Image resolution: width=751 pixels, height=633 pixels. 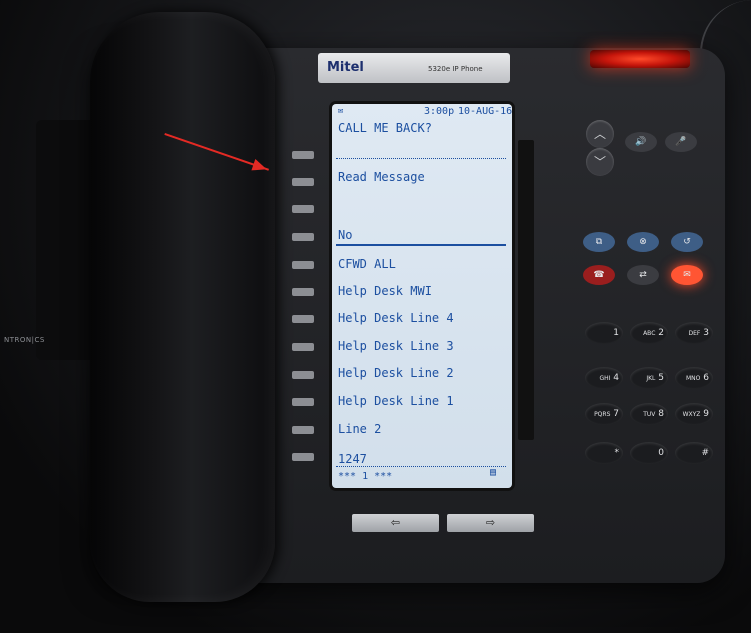 I want to click on key-digit: 6, so click(x=706, y=378).